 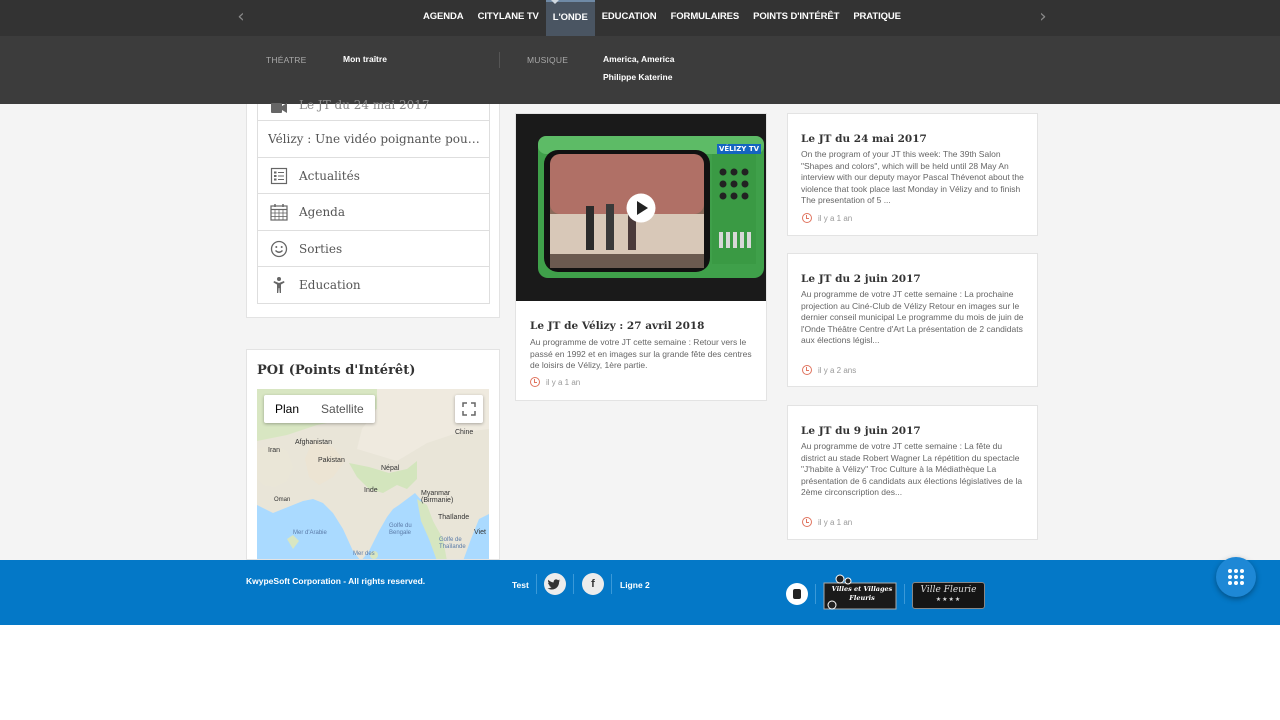 I want to click on nav-item-points-interet: POINTS D'INTÉRÊT, so click(x=796, y=18).